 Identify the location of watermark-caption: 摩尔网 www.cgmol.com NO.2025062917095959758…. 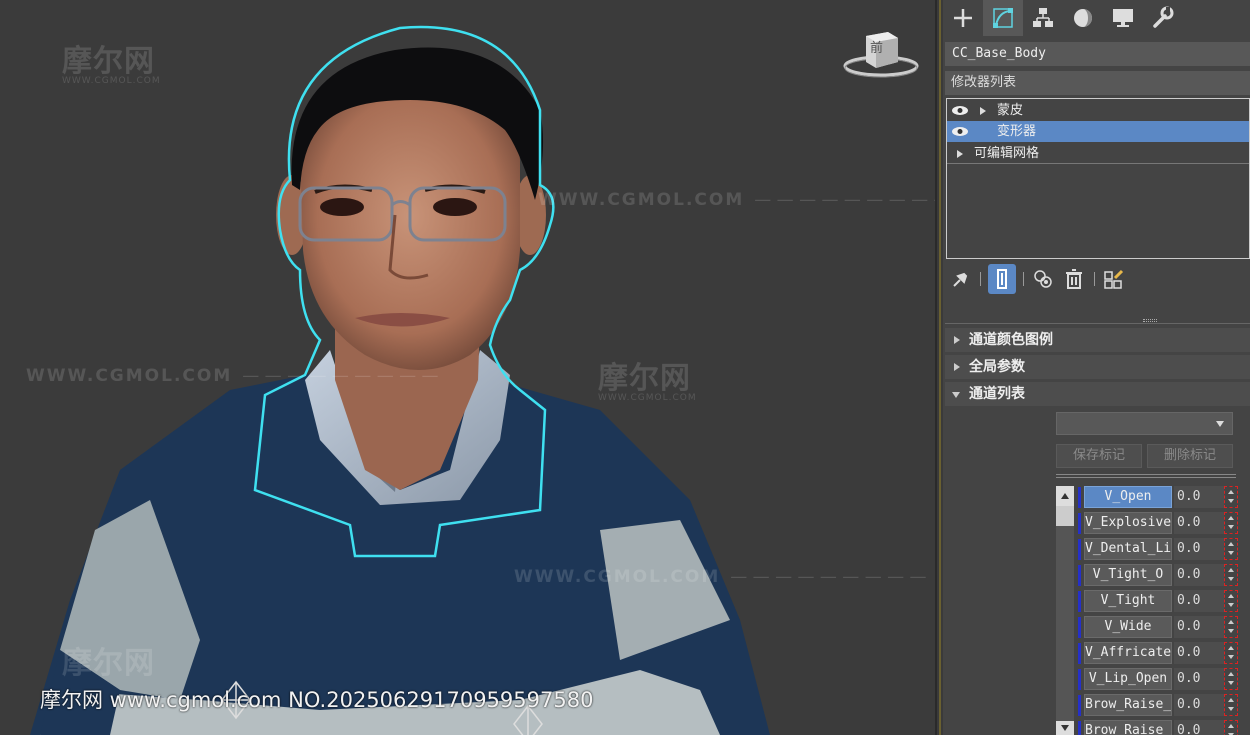
(317, 700).